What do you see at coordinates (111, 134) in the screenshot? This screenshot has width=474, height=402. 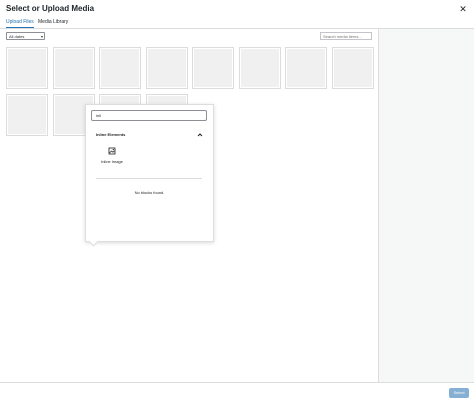 I see `panel-title: Inline Elements` at bounding box center [111, 134].